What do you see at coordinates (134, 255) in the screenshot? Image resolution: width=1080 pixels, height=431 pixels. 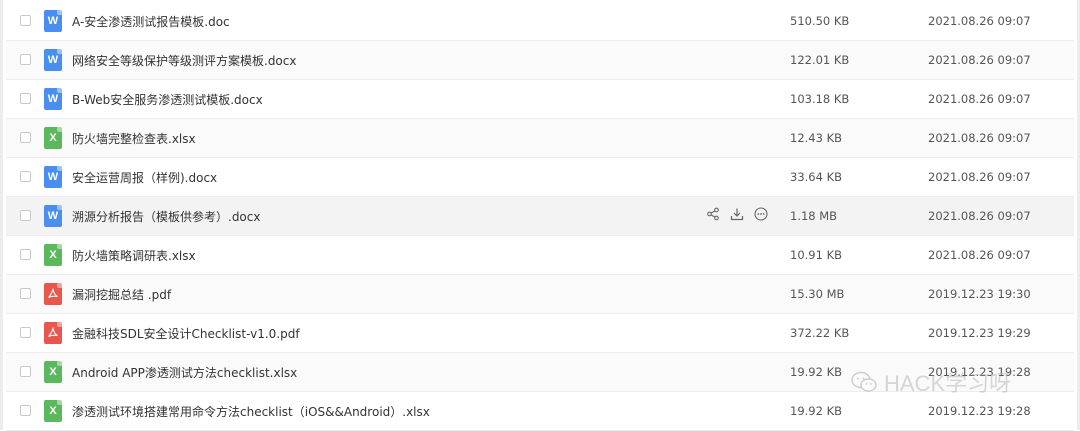 I see `file-name: 防火墙策略调研表.xlsx` at bounding box center [134, 255].